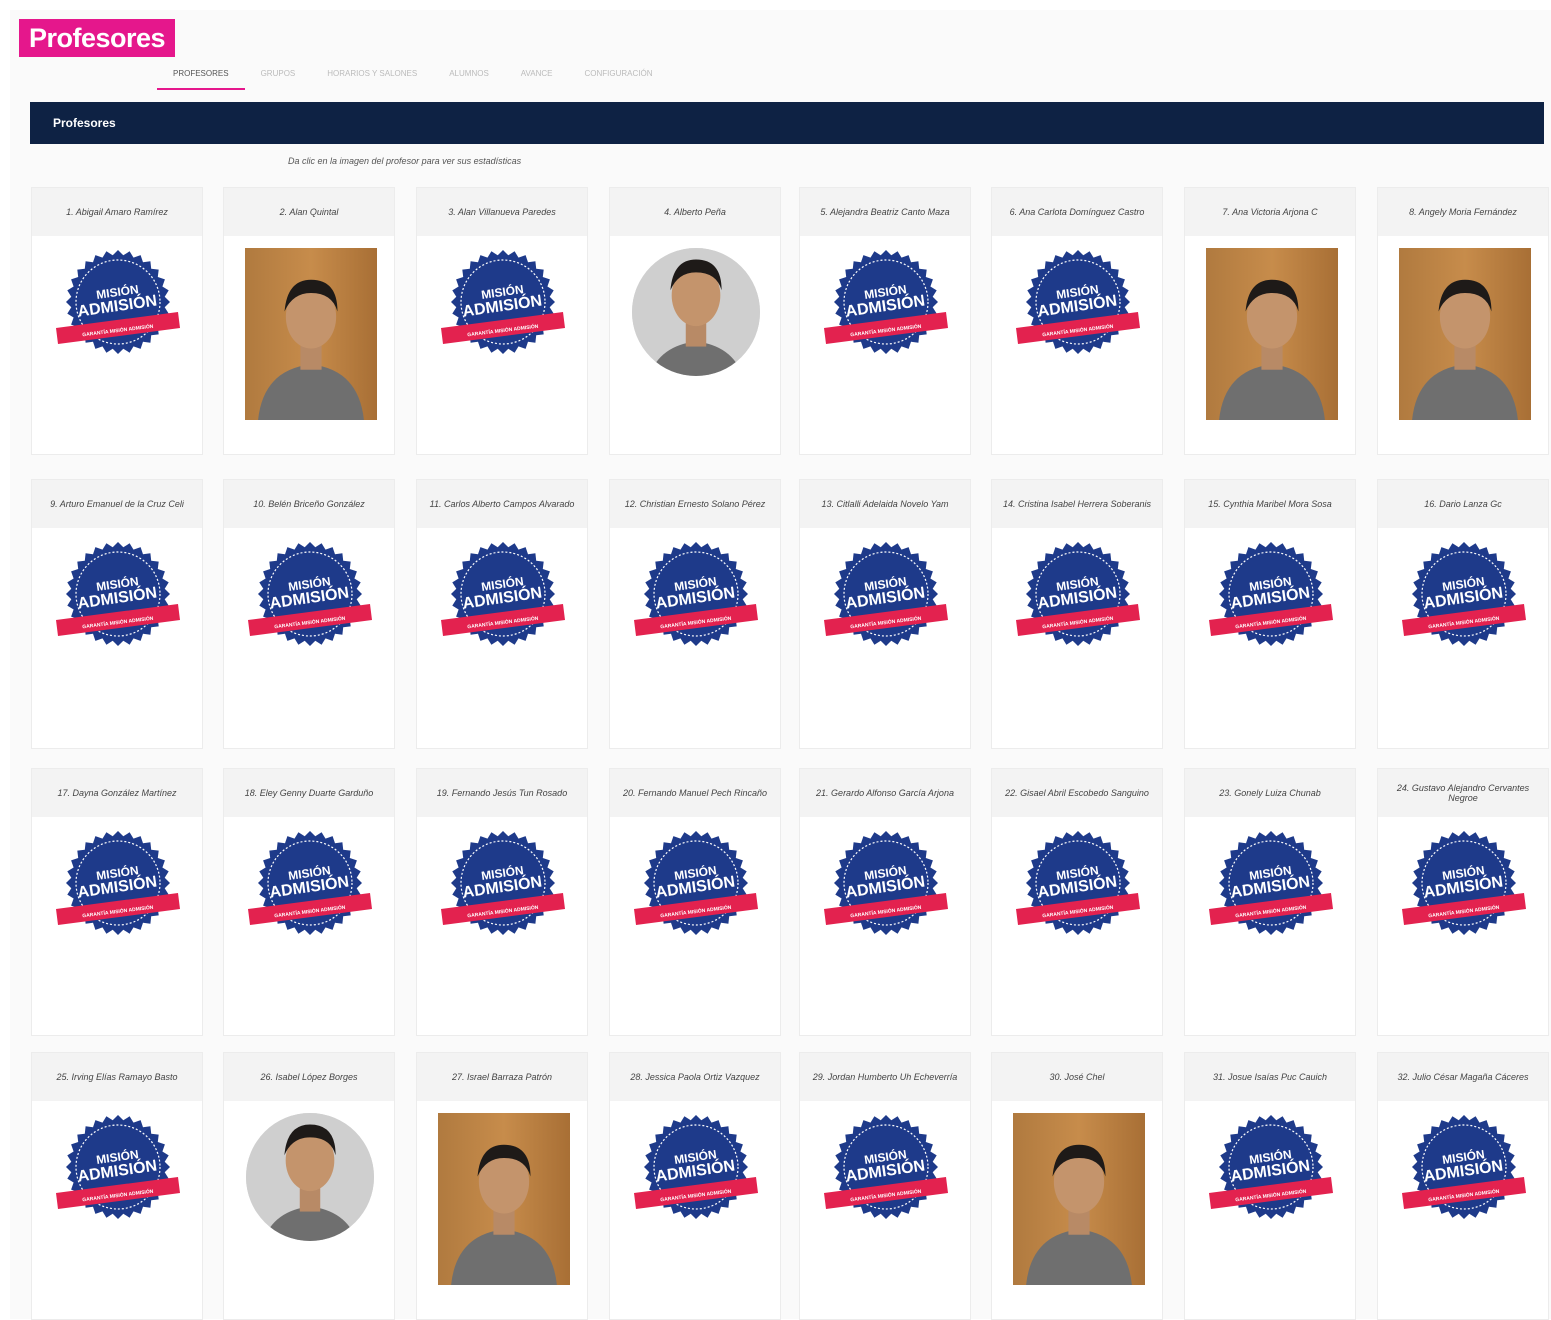 The width and height of the screenshot is (1551, 1320). Describe the element at coordinates (1270, 793) in the screenshot. I see `teacher-name: 23. Gonely Luiza Chunab` at that location.